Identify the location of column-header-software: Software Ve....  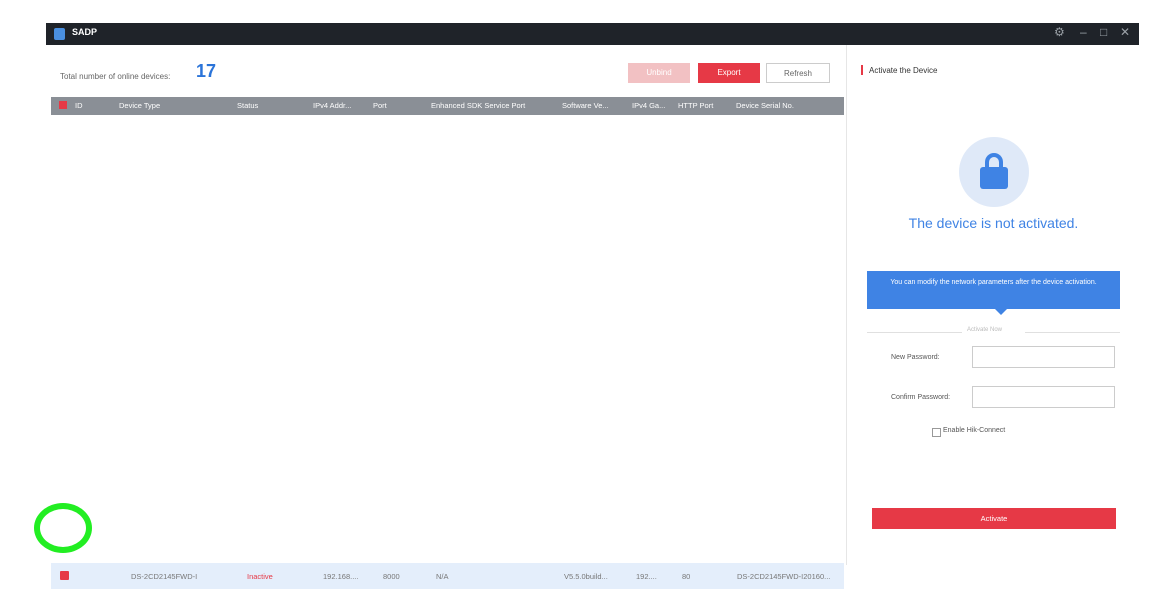
(585, 105).